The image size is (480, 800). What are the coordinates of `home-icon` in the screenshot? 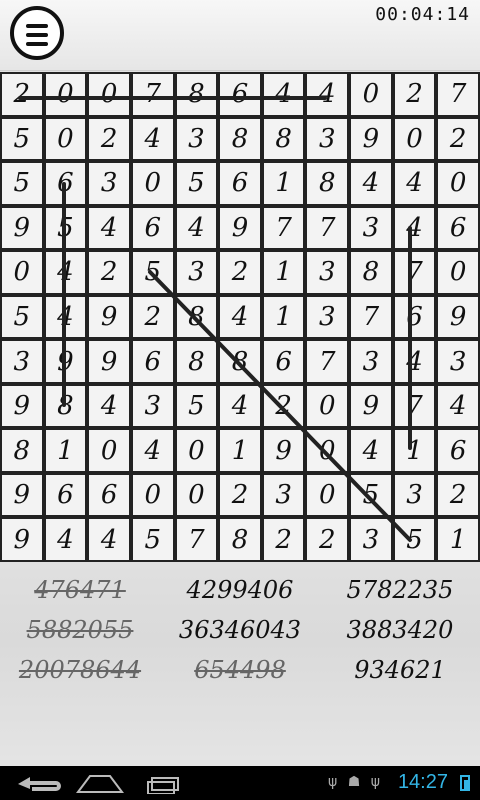 It's located at (100, 783).